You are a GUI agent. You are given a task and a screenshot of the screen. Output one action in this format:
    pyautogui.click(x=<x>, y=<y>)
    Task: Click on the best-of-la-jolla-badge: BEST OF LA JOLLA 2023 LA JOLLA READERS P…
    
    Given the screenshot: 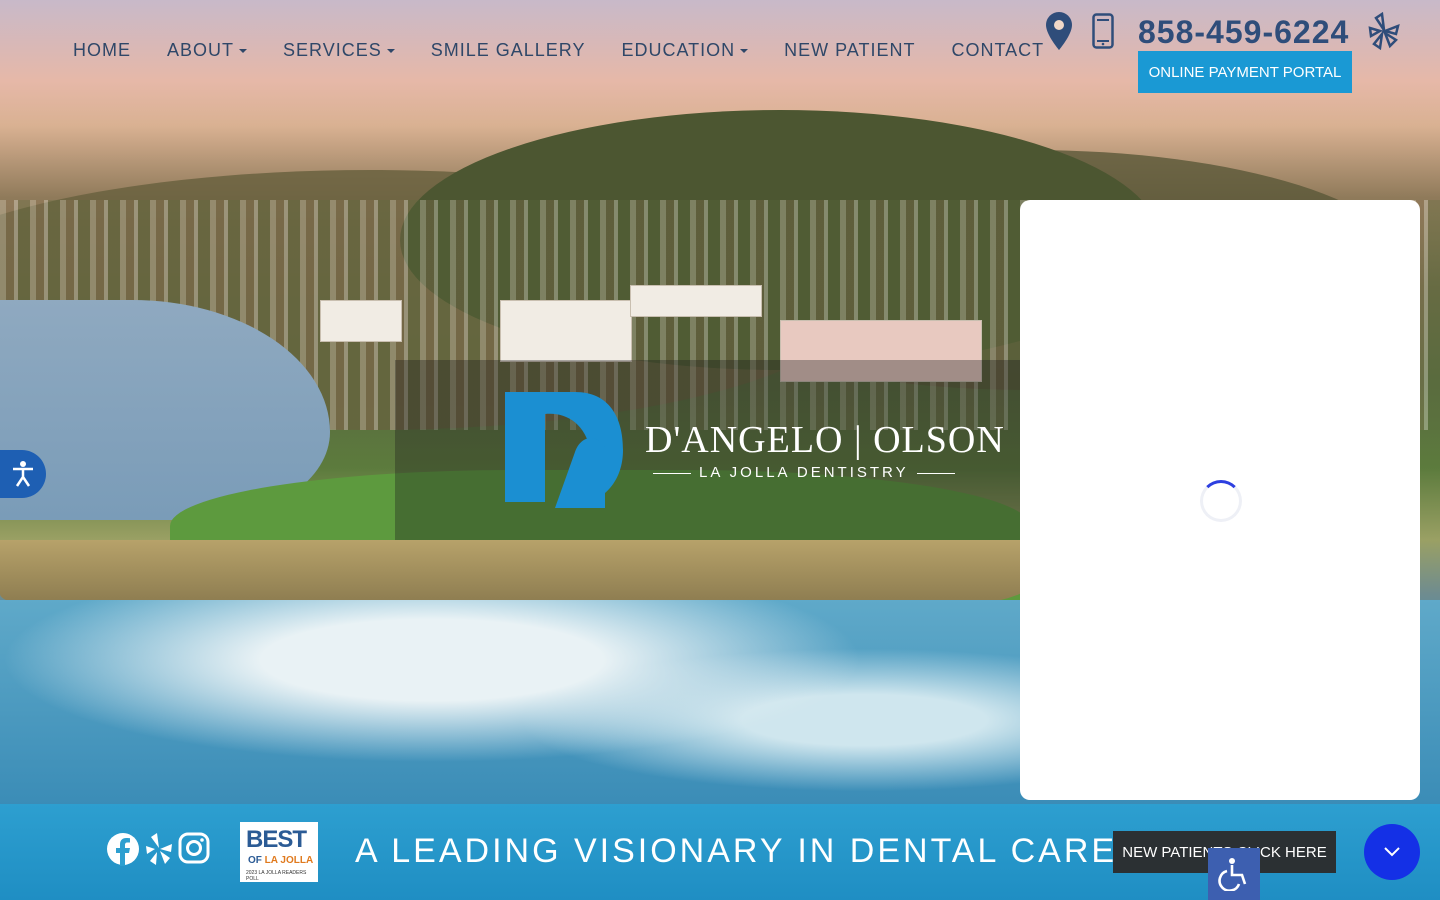 What is the action you would take?
    pyautogui.click(x=279, y=852)
    